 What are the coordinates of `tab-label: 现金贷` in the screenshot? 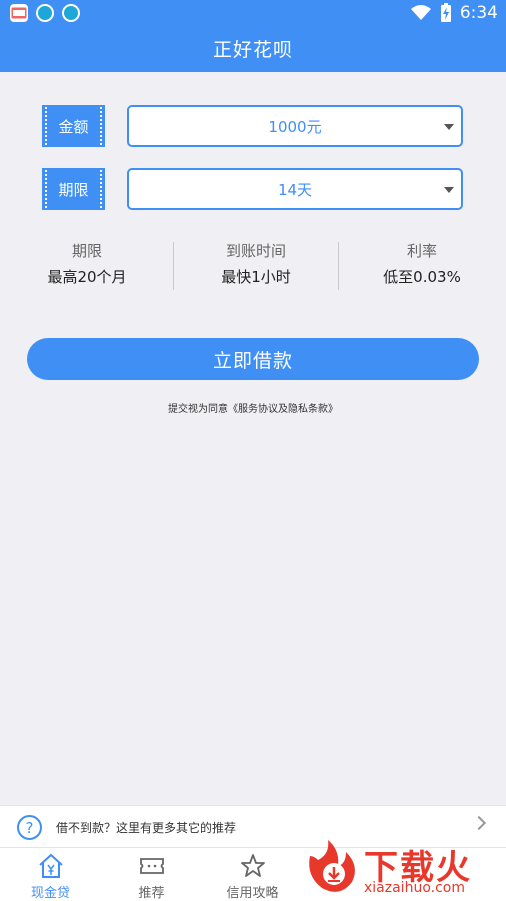 It's located at (50, 893).